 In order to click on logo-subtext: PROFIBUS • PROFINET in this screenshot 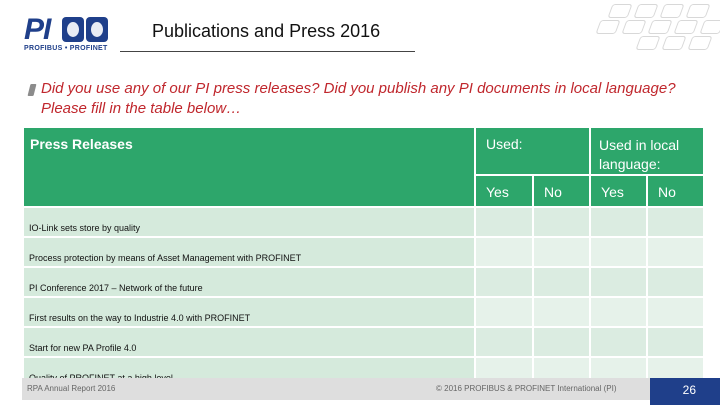, I will do `click(66, 48)`.